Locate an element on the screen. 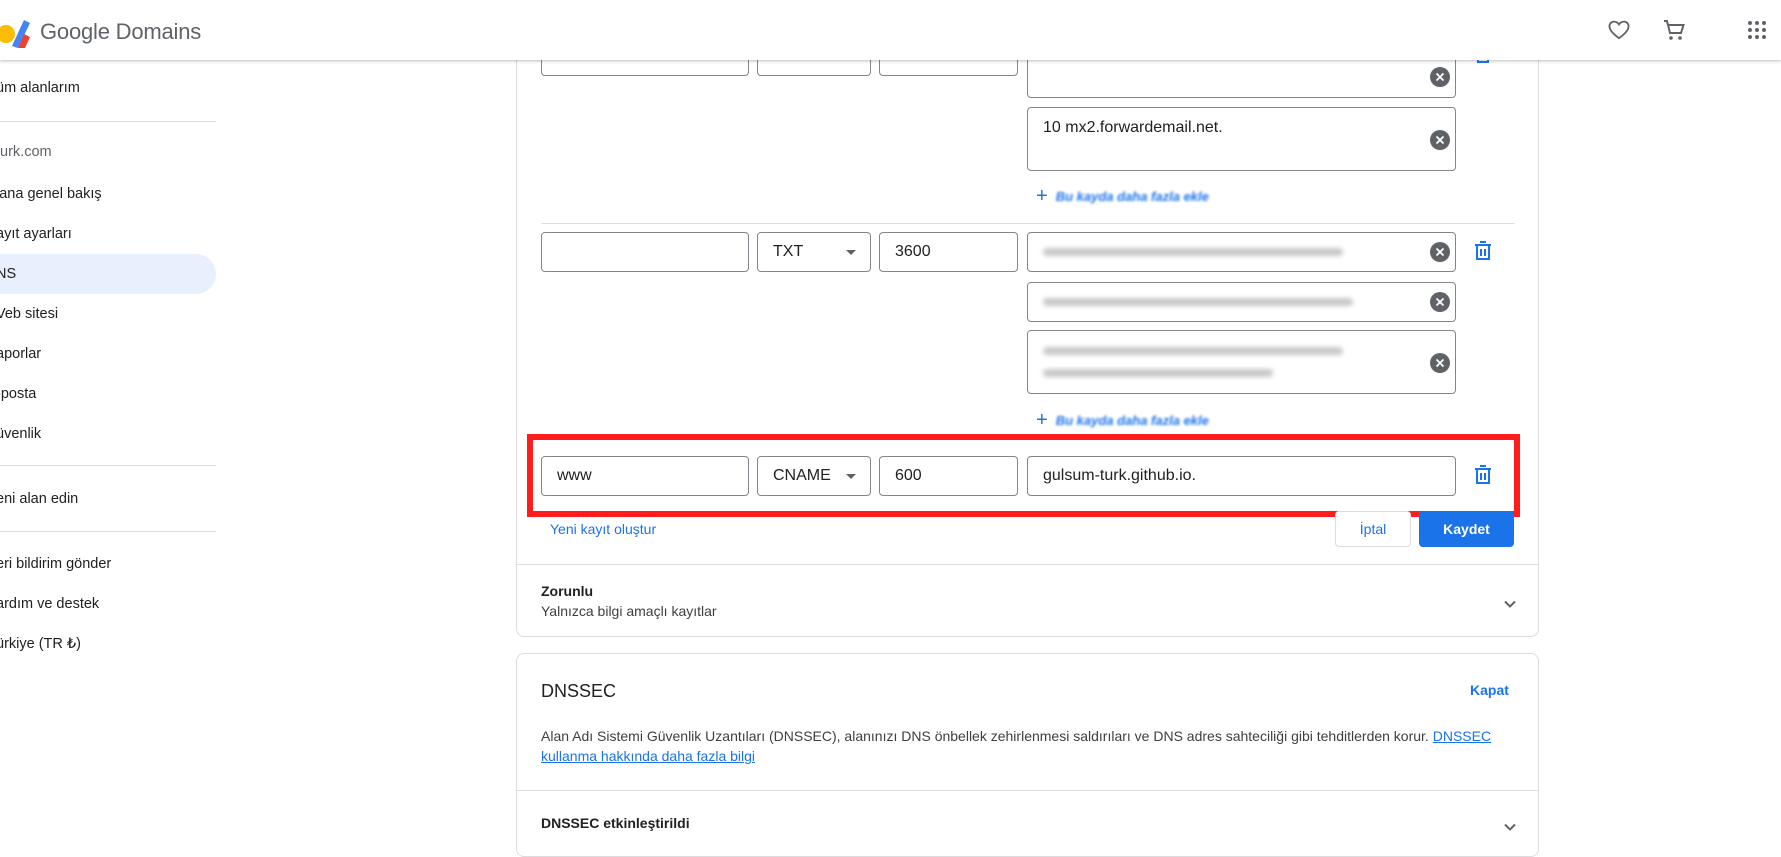 The width and height of the screenshot is (1781, 857). sidebar-item-locale: ürkiye (TR ₺) is located at coordinates (108, 644).